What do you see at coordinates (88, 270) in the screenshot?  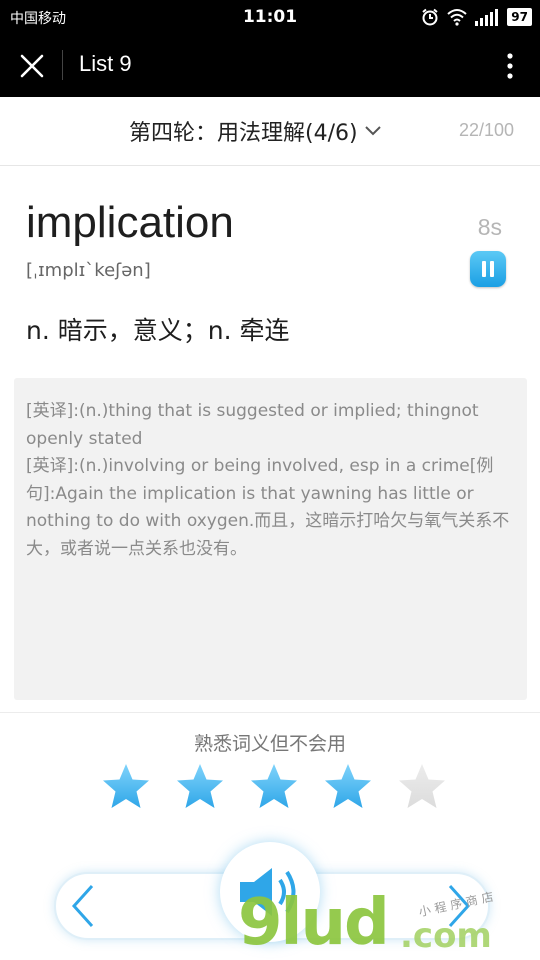 I see `phonetic: [ˌɪmplɪˋkeʃən]` at bounding box center [88, 270].